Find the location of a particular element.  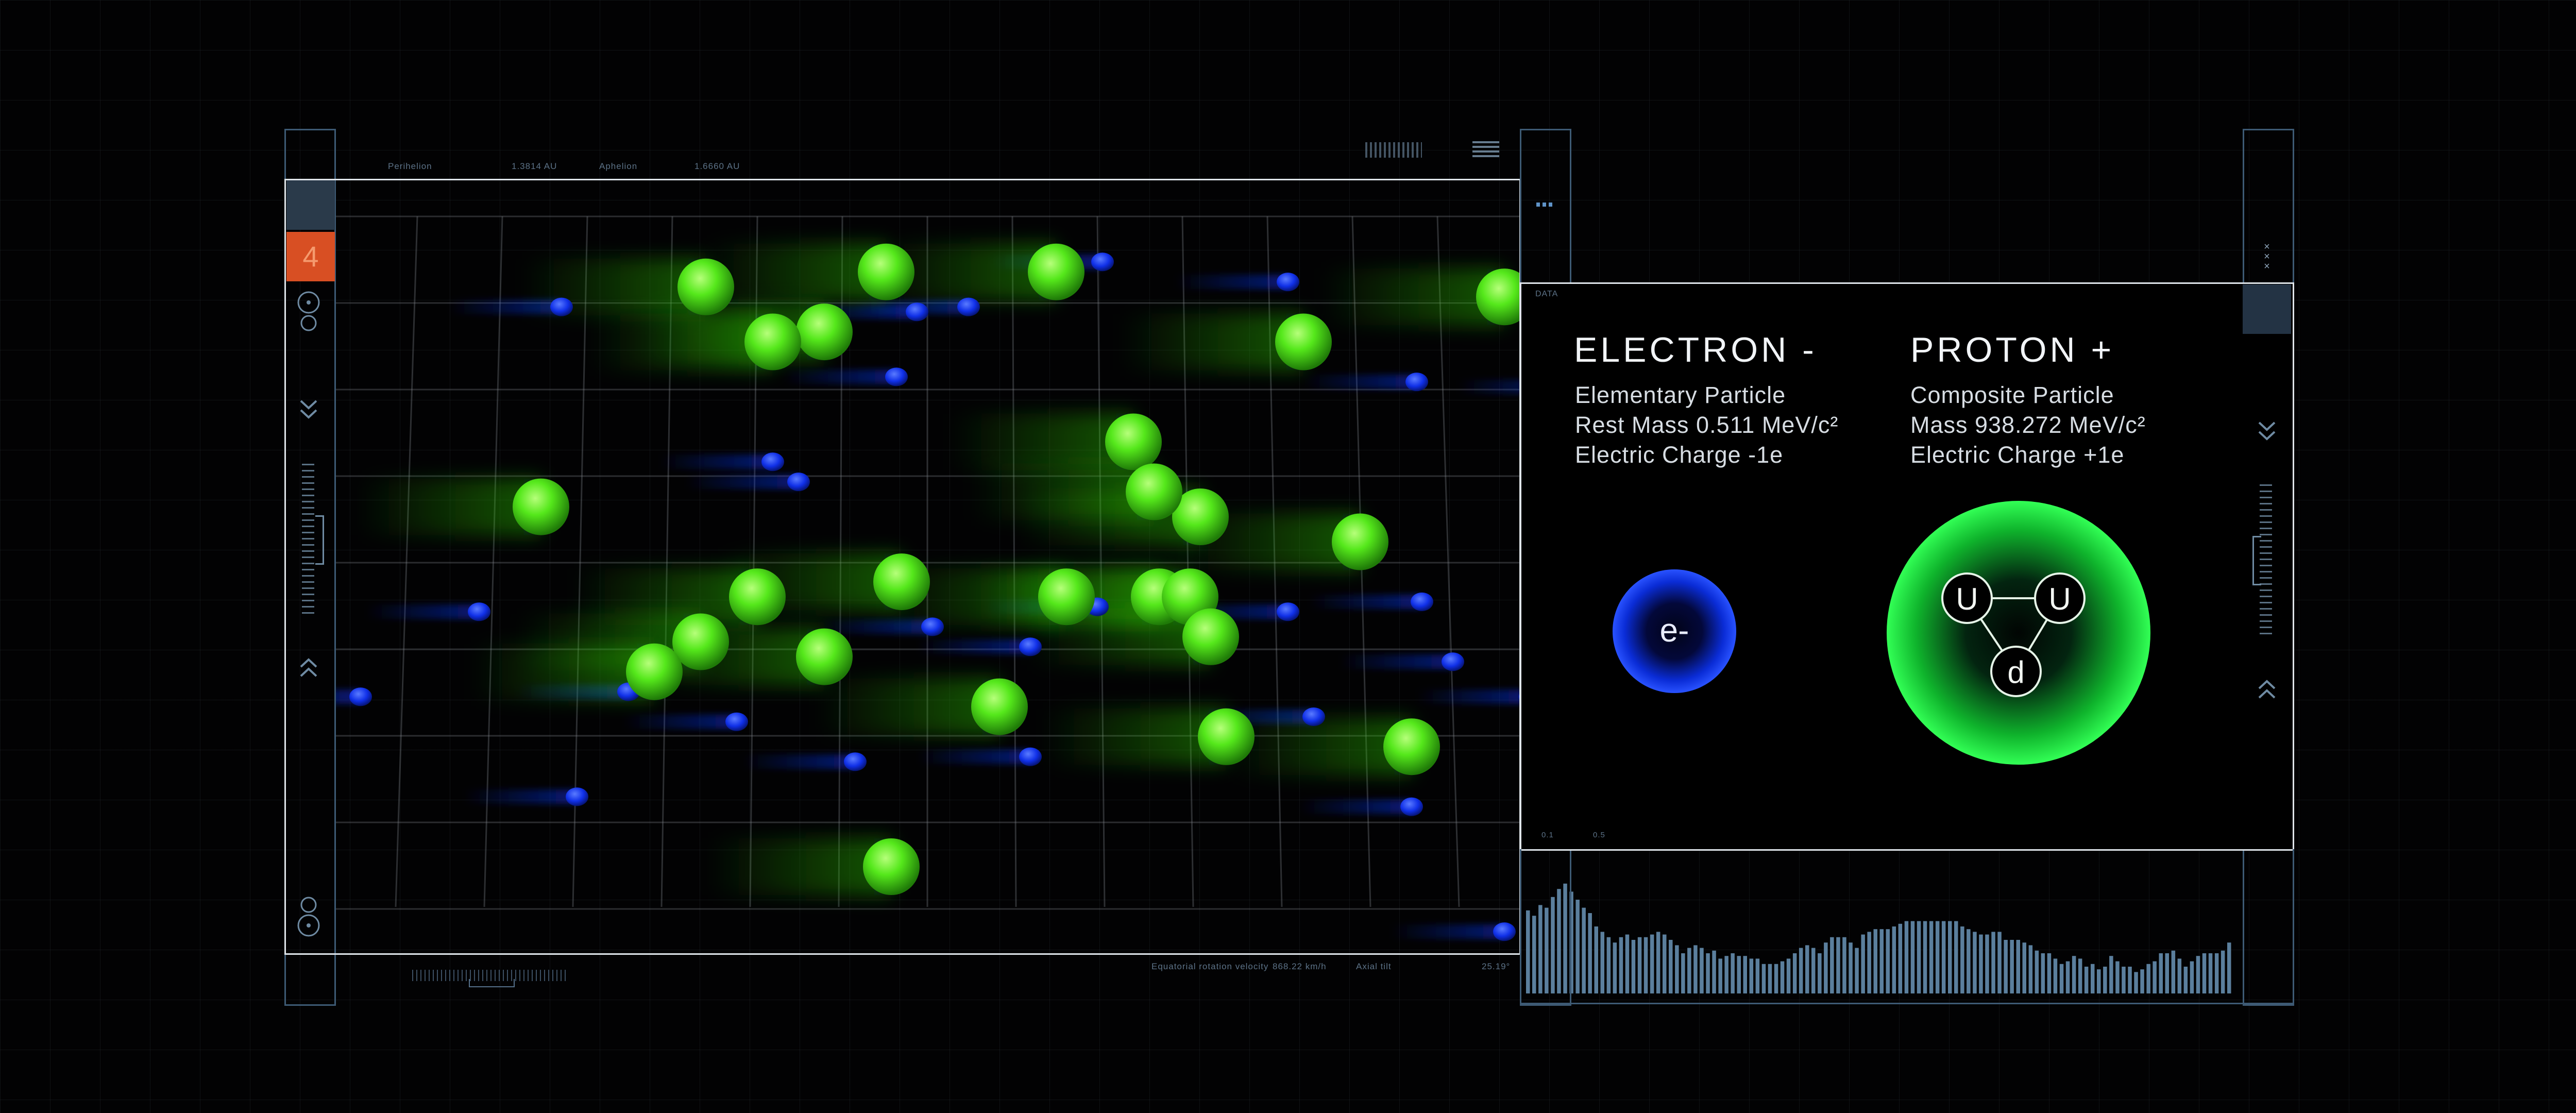

right-scrollbar is located at coordinates (2266, 561).